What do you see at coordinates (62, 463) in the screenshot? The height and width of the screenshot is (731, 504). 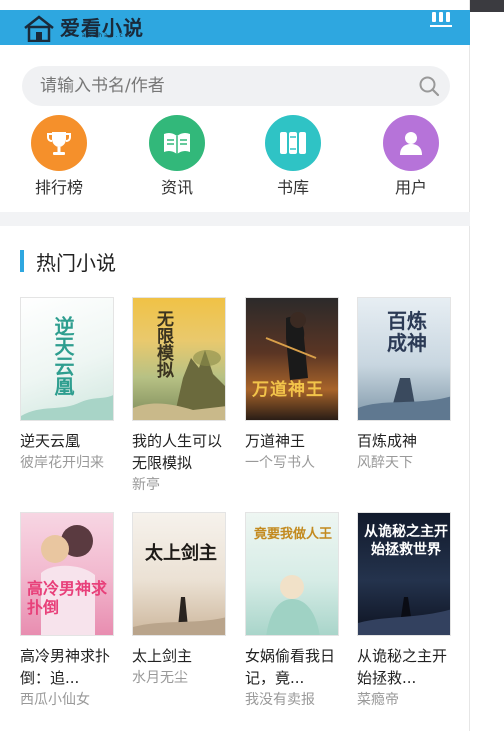 I see `book-author: 彼岸花开归来` at bounding box center [62, 463].